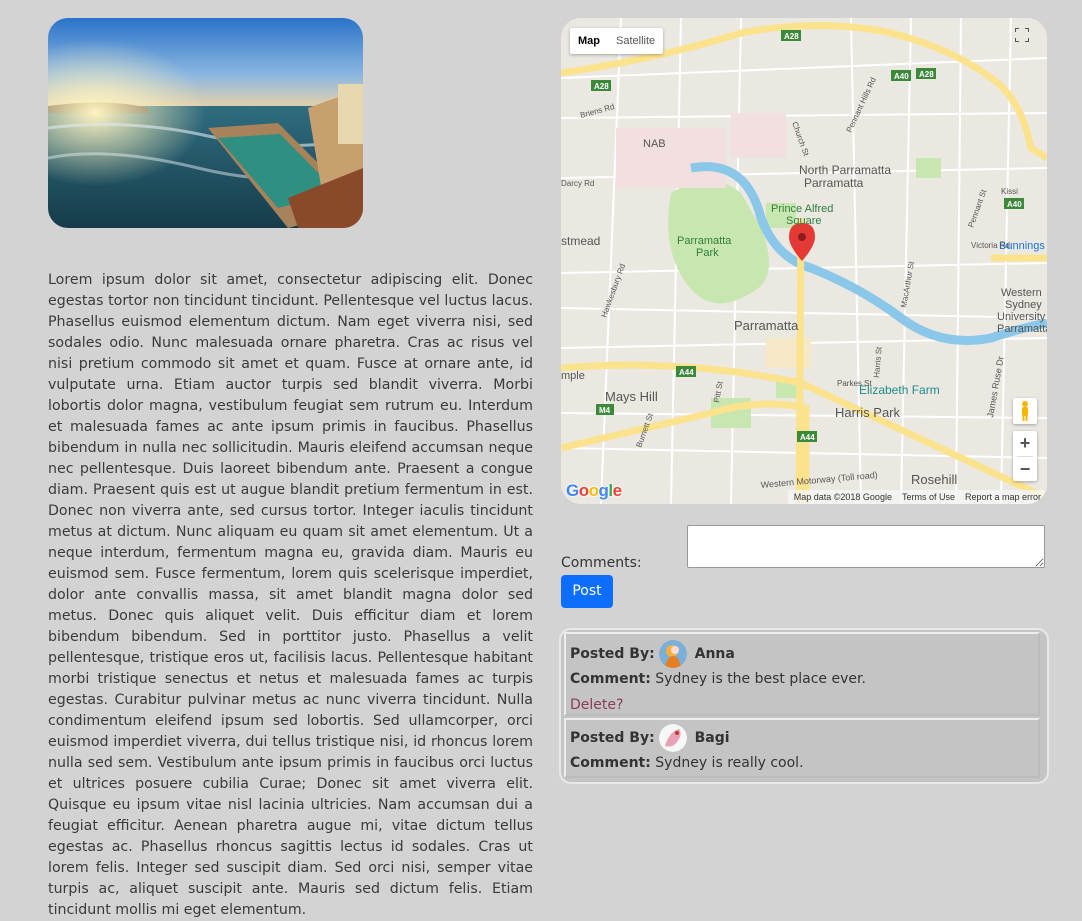  I want to click on comment-author-row: Posted By: Bagi, so click(650, 738).